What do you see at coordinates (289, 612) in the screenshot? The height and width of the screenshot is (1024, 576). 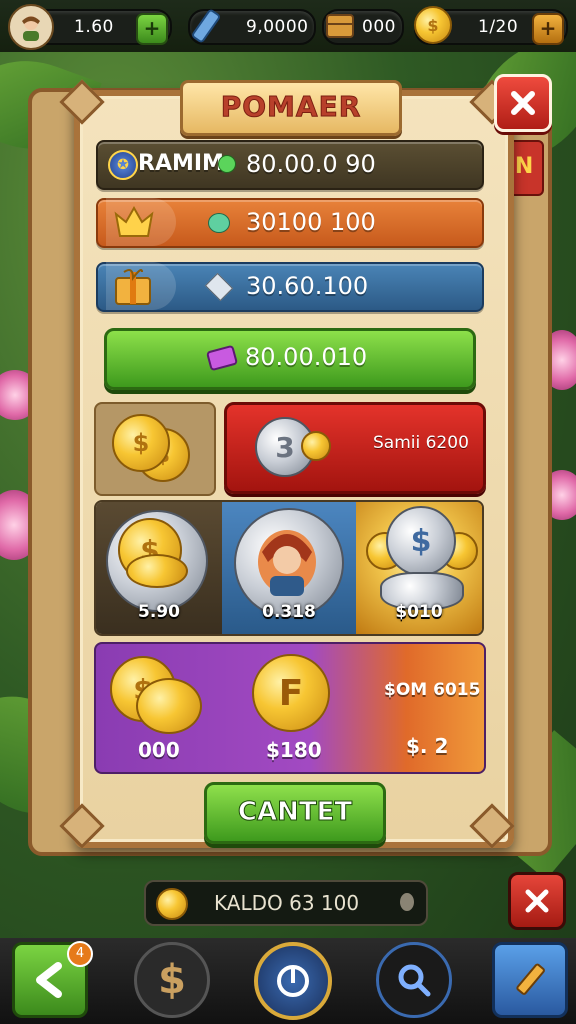 I see `tile2-label: 0.318` at bounding box center [289, 612].